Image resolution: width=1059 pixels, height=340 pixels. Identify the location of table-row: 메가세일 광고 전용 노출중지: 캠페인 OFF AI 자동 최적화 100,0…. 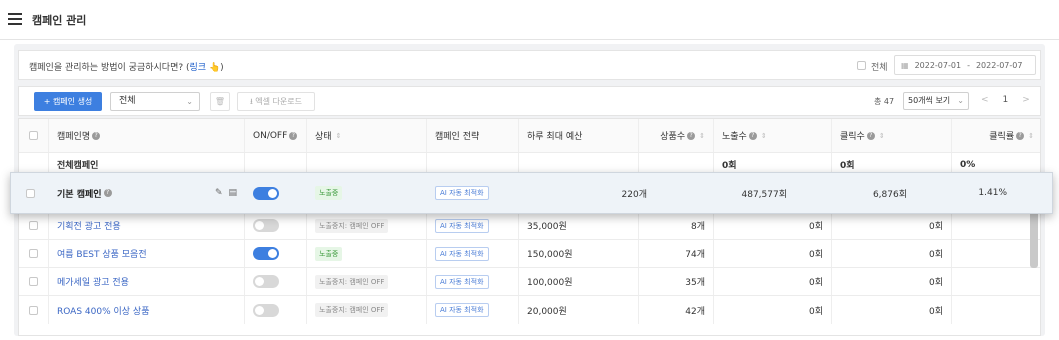
(529, 282).